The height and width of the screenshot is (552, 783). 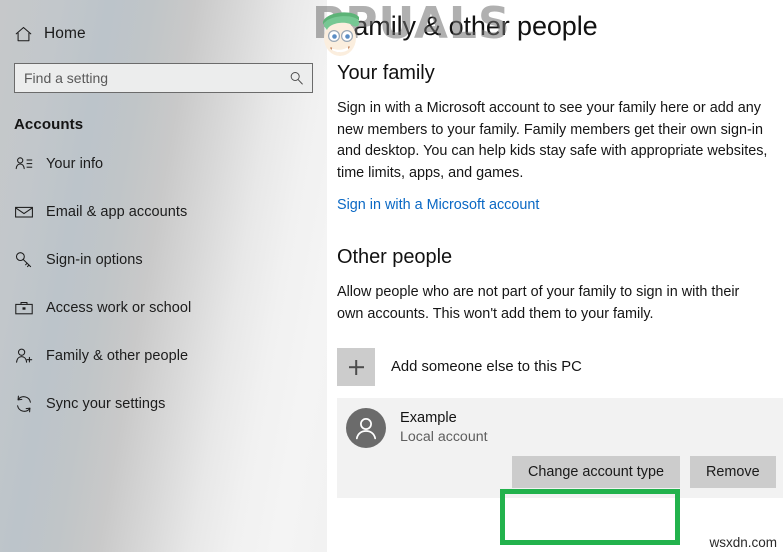 What do you see at coordinates (564, 428) in the screenshot?
I see `account-identity: Example Local account` at bounding box center [564, 428].